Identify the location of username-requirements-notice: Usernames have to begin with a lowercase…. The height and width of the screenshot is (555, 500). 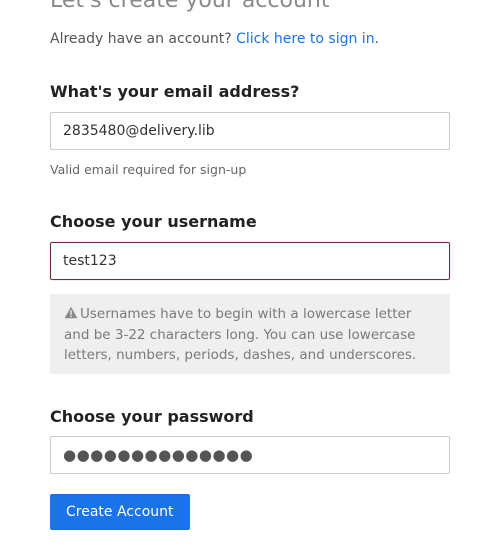
(250, 334).